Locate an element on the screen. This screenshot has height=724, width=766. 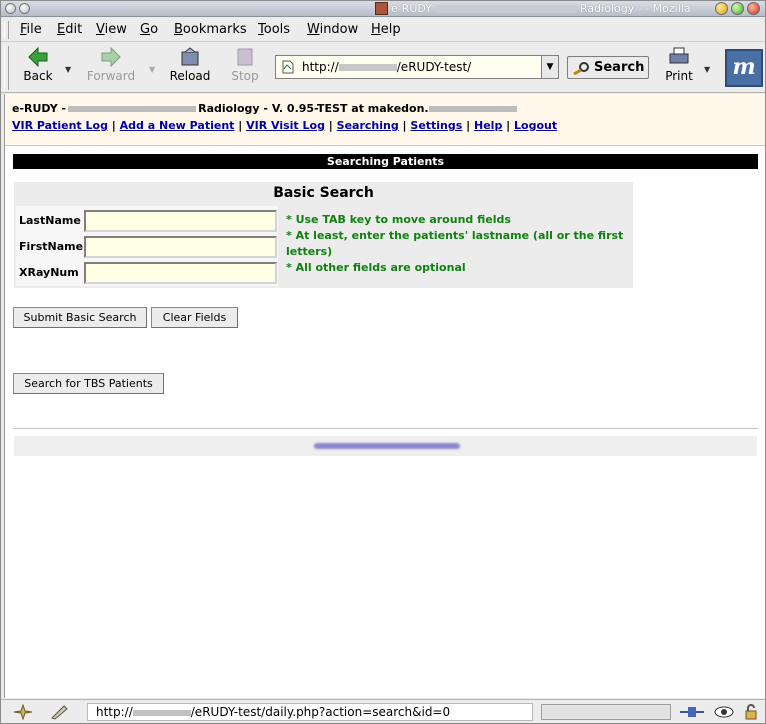
page-footer is located at coordinates (385, 446).